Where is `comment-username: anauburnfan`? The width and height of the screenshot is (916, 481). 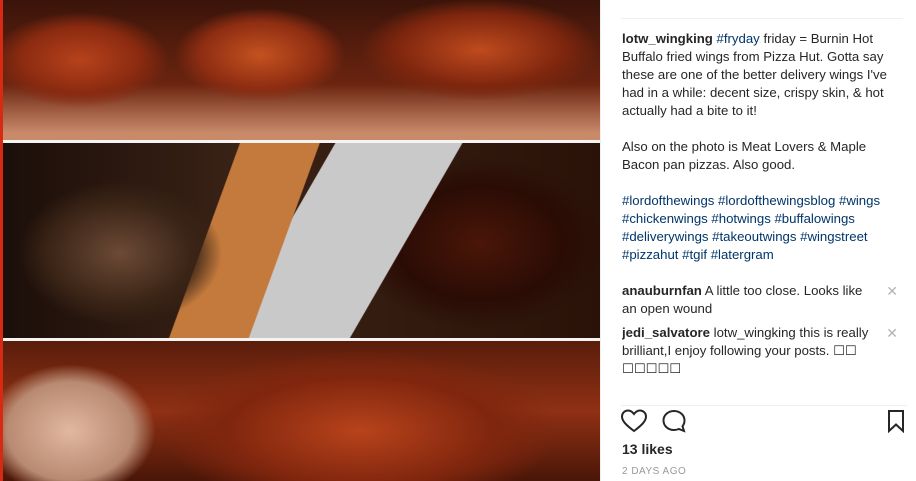
comment-username: anauburnfan is located at coordinates (662, 290).